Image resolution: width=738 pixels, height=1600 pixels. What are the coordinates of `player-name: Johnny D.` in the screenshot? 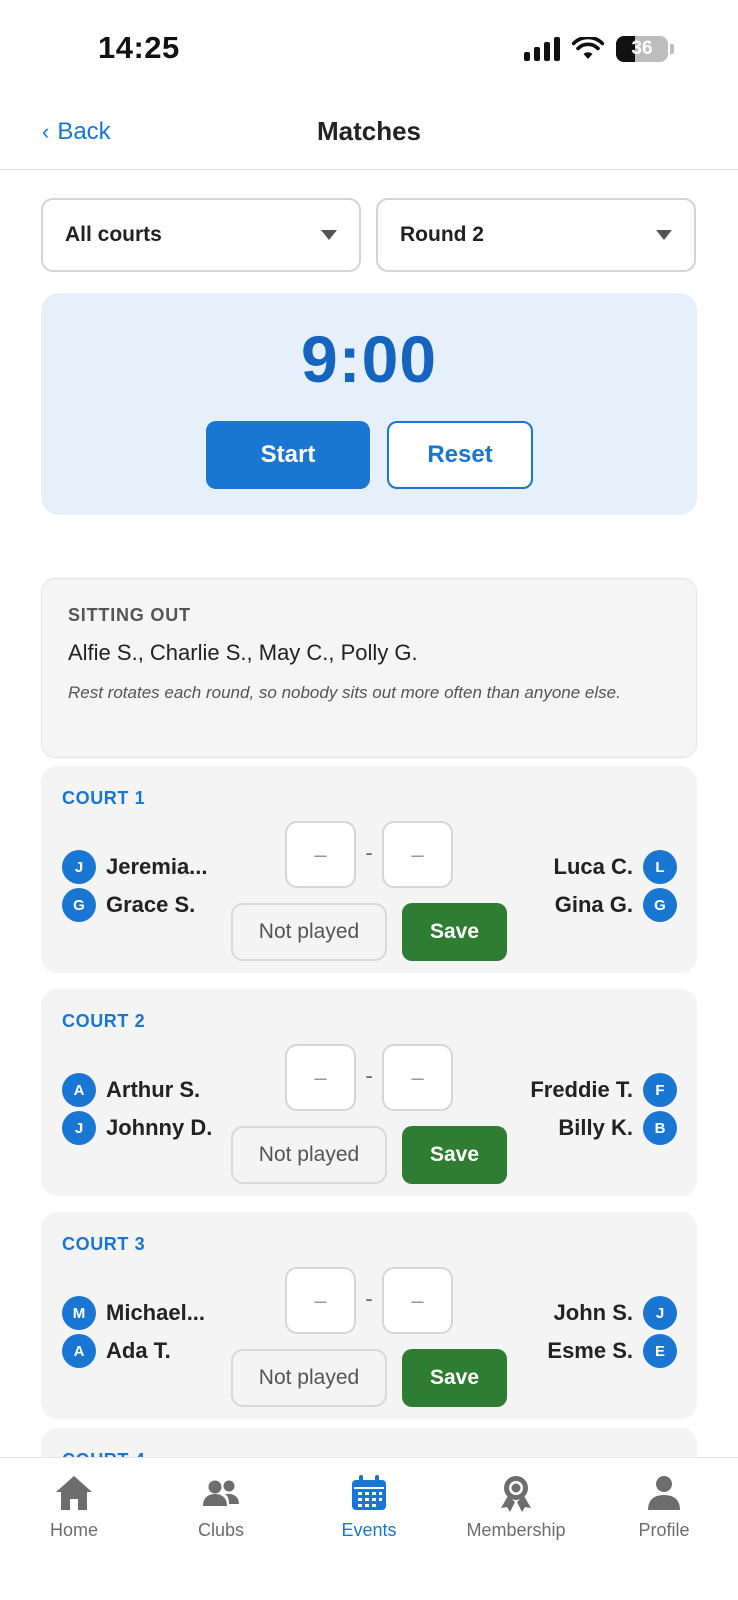 It's located at (159, 1127).